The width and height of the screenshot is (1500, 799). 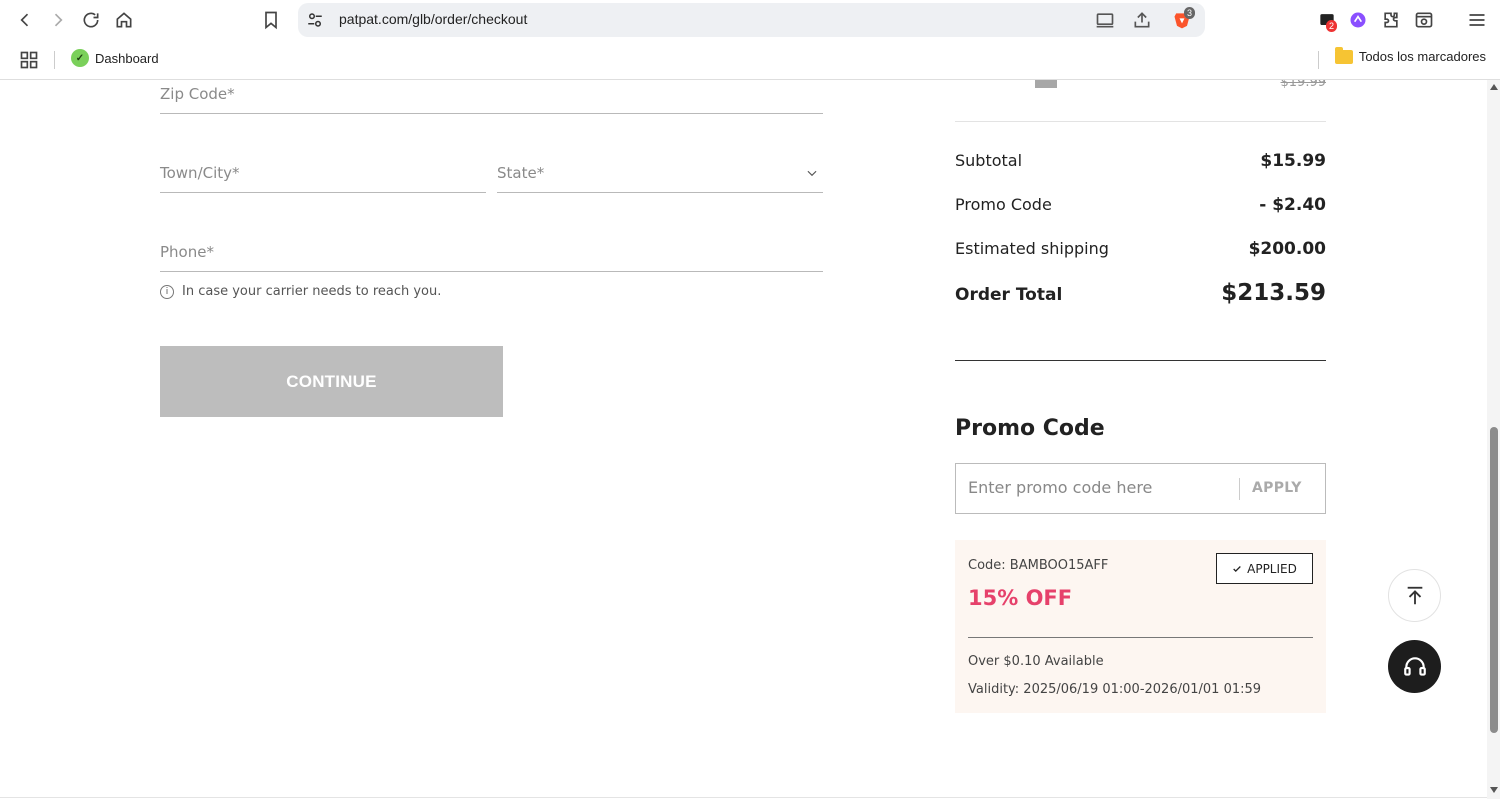 What do you see at coordinates (1098, 487) in the screenshot?
I see `promo-code-input` at bounding box center [1098, 487].